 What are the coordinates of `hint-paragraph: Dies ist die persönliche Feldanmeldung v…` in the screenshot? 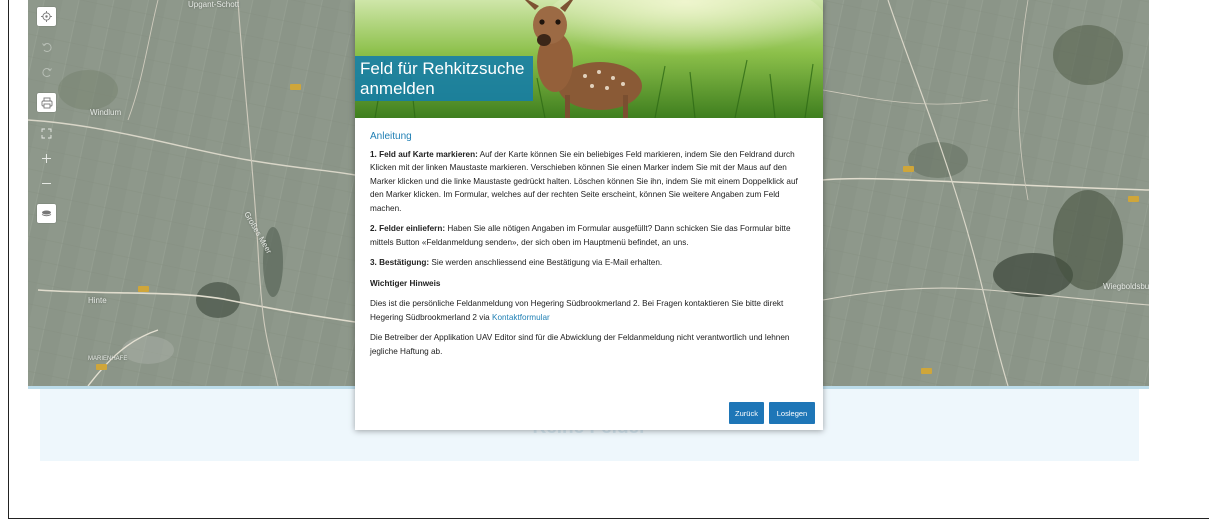 It's located at (590, 310).